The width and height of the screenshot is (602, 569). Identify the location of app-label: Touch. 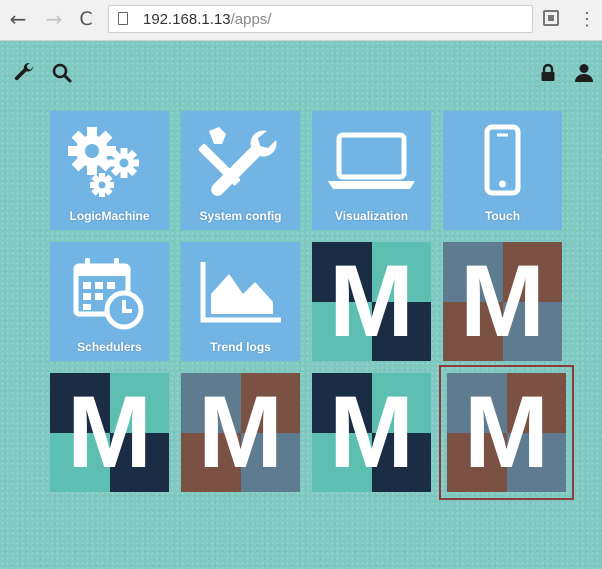
(502, 216).